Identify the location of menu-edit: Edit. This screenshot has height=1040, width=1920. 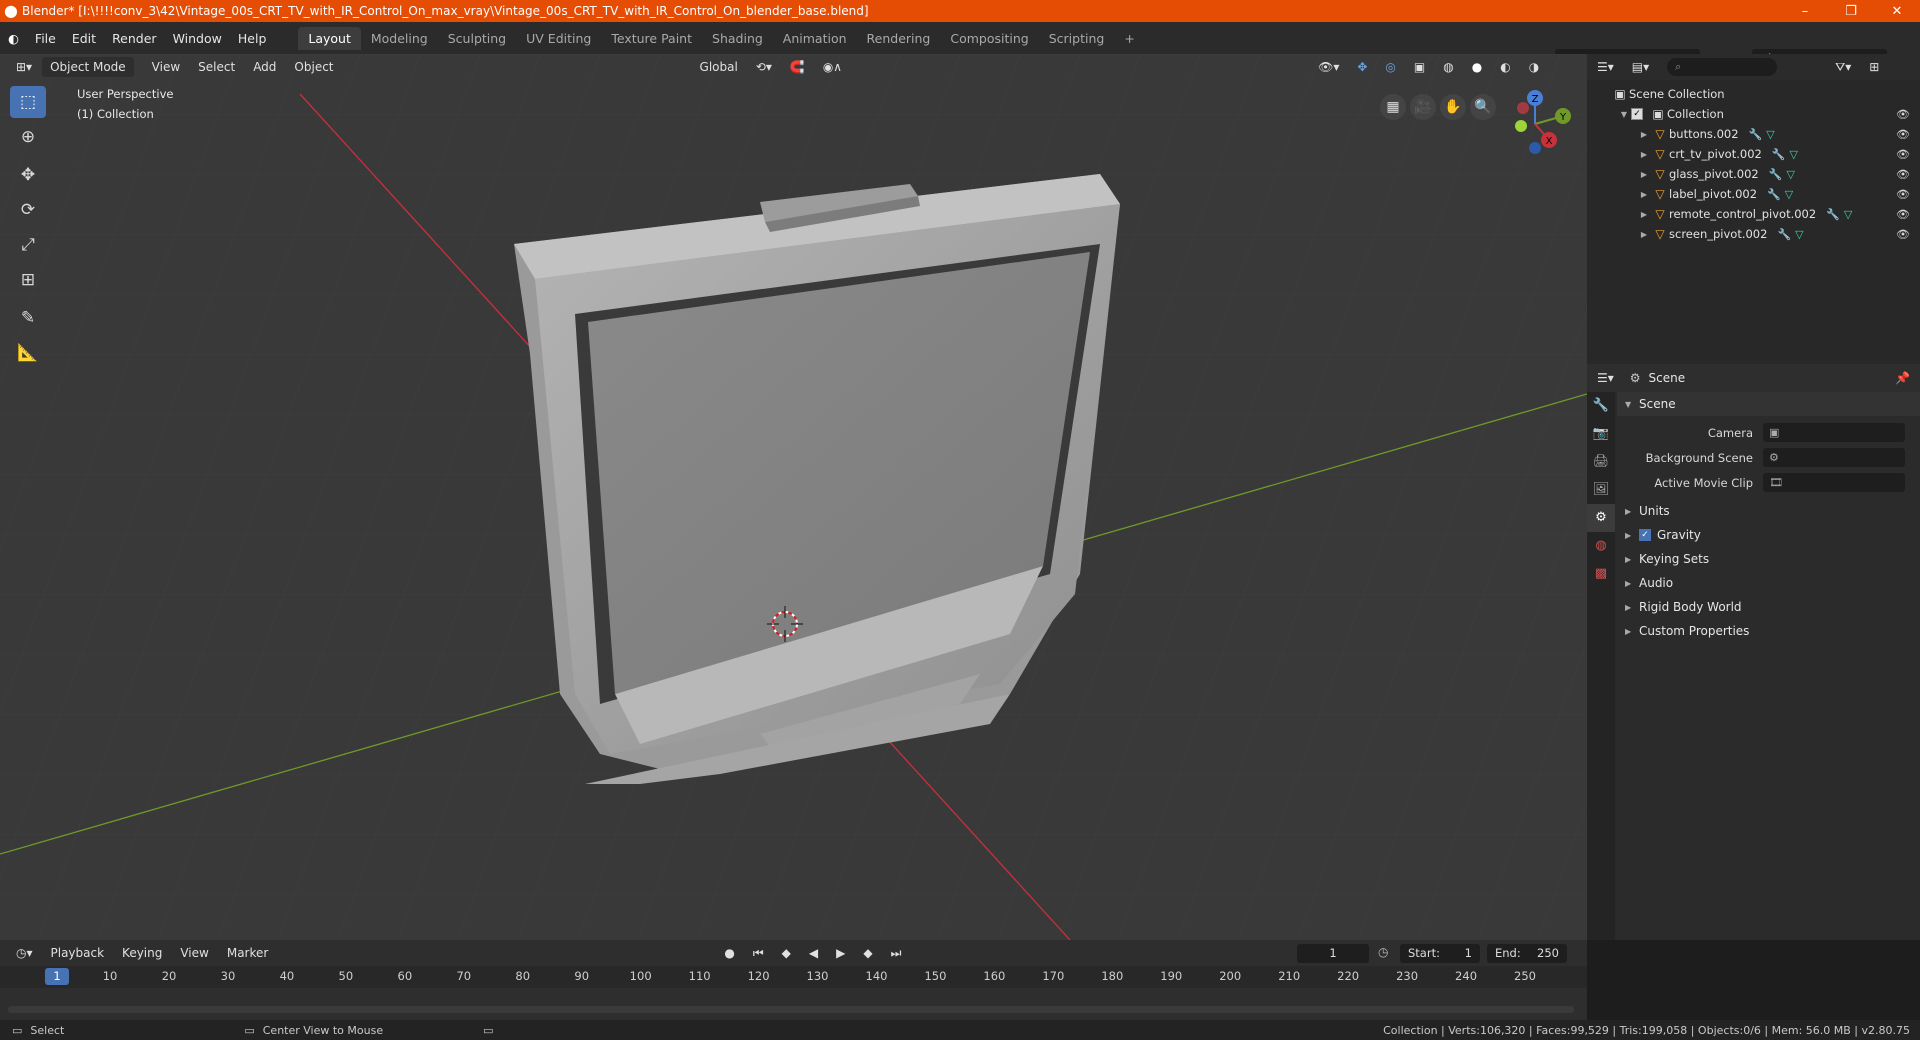
(84, 38).